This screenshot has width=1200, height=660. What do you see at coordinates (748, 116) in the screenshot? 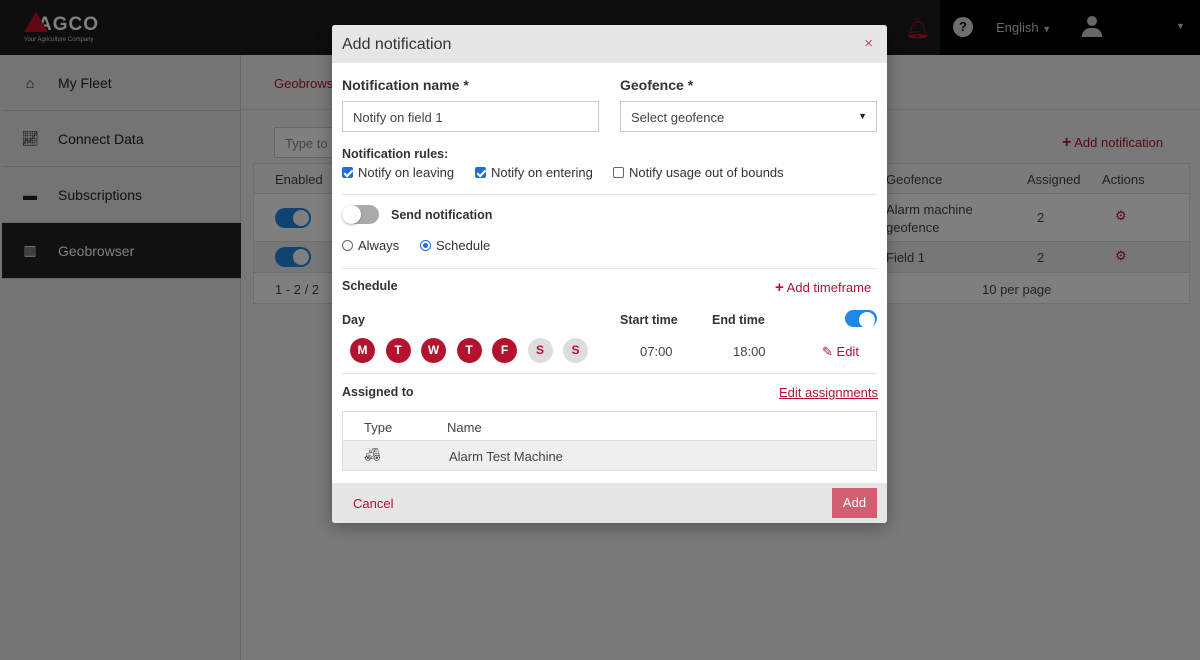
I see `geofence-select: Select geofence ▼` at bounding box center [748, 116].